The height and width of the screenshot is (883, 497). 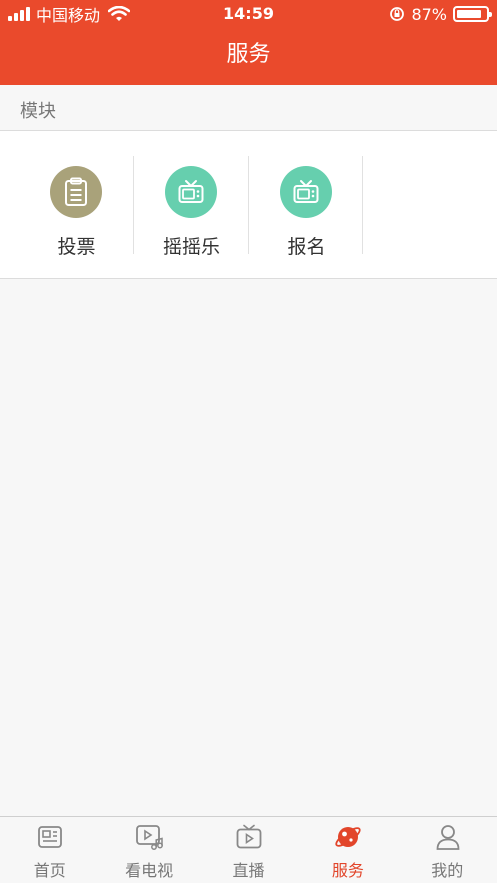 I want to click on clipboard-icon, so click(x=76, y=191).